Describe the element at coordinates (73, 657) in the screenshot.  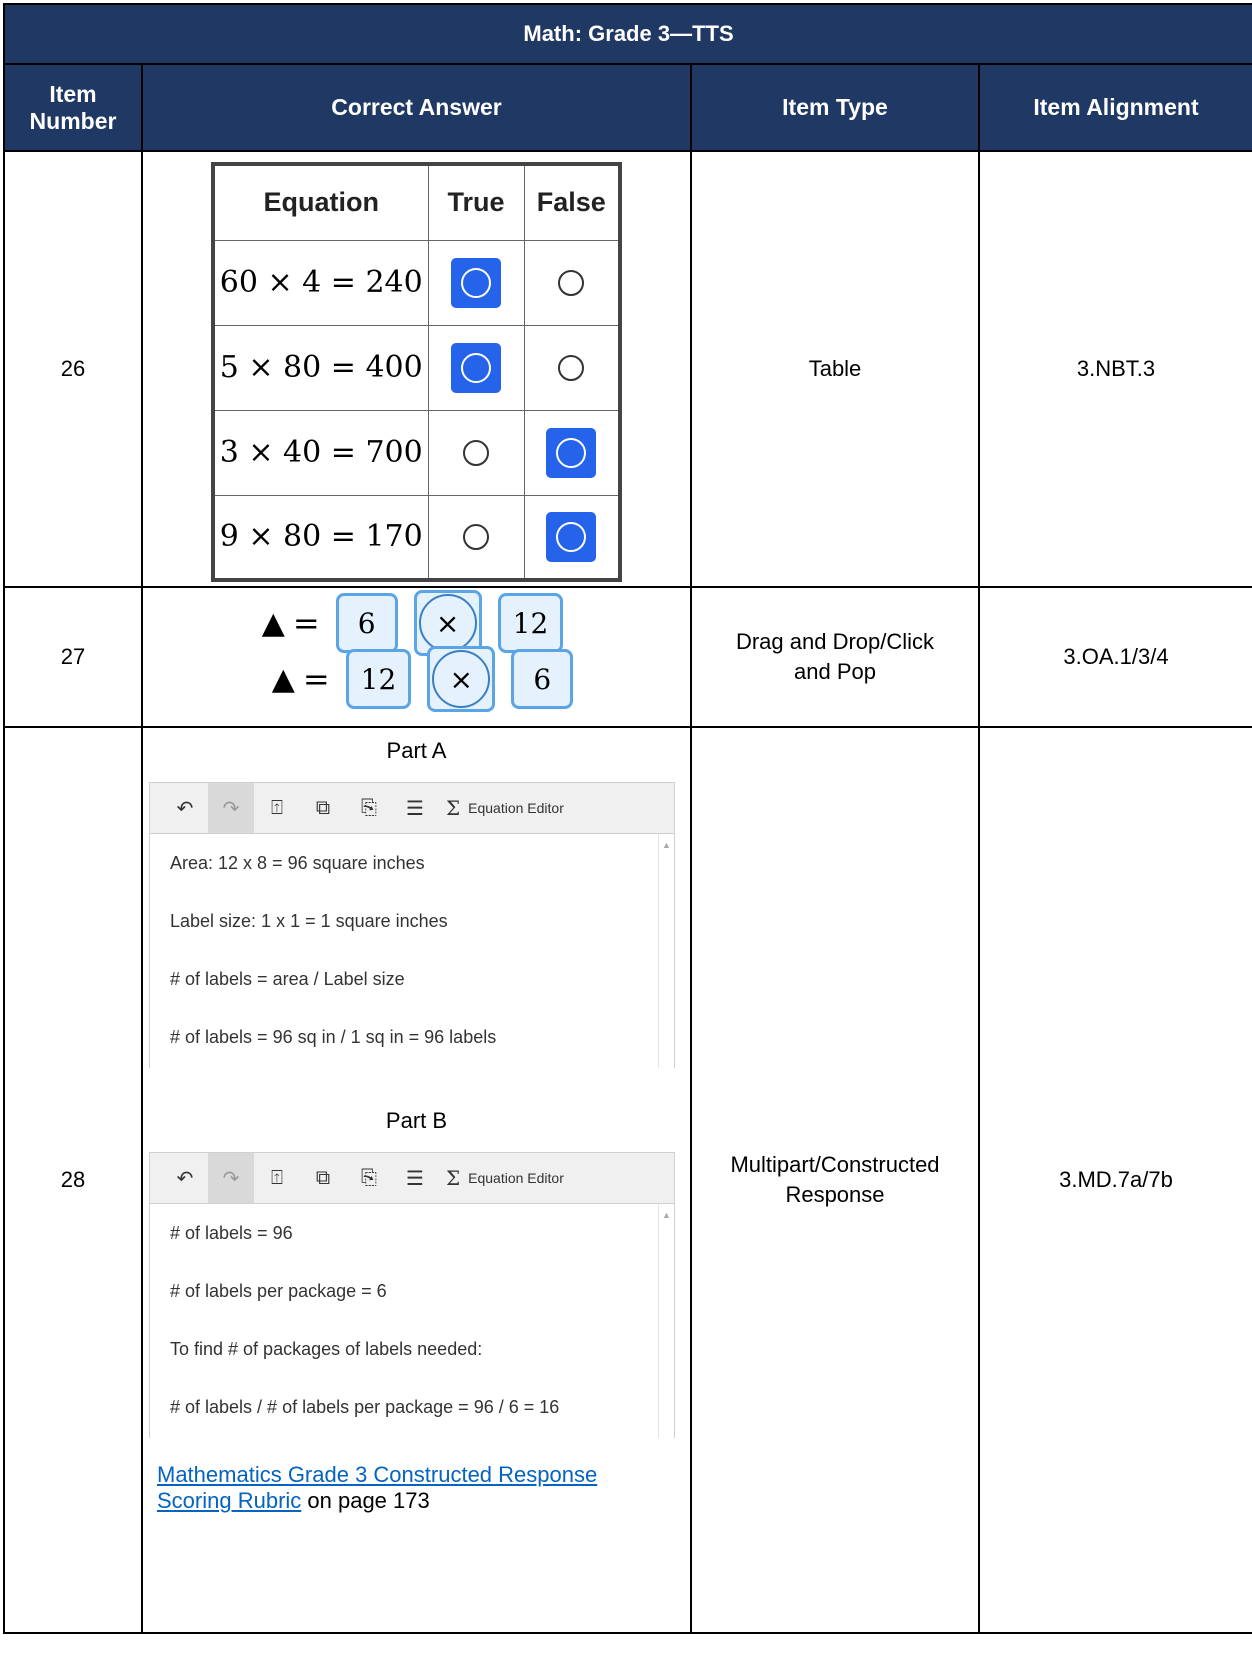
I see `item-number: 27` at that location.